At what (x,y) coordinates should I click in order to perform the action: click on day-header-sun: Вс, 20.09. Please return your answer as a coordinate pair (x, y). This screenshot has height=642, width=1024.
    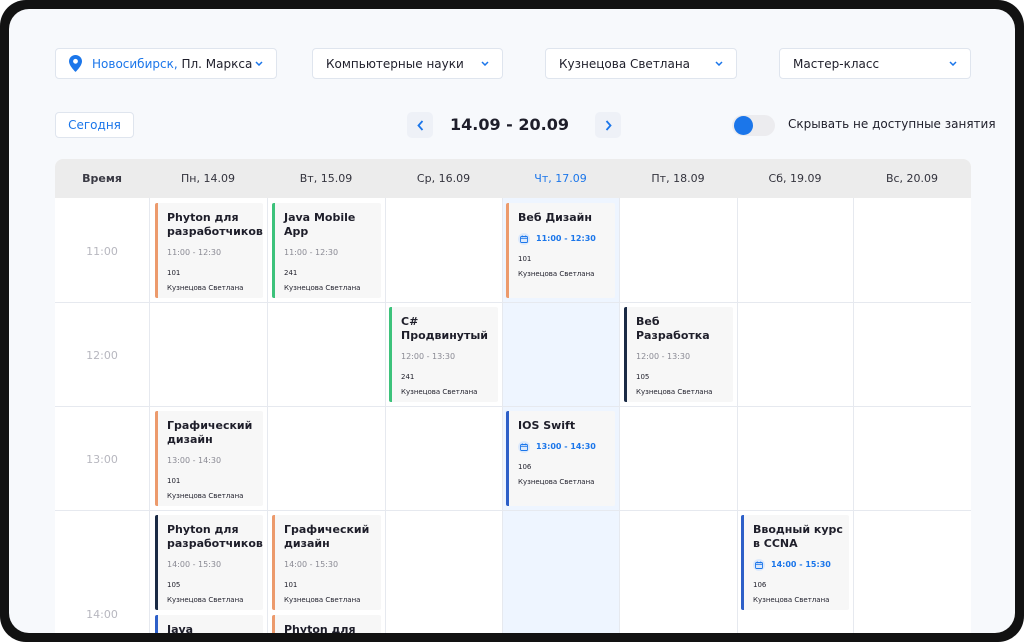
    Looking at the image, I should click on (912, 178).